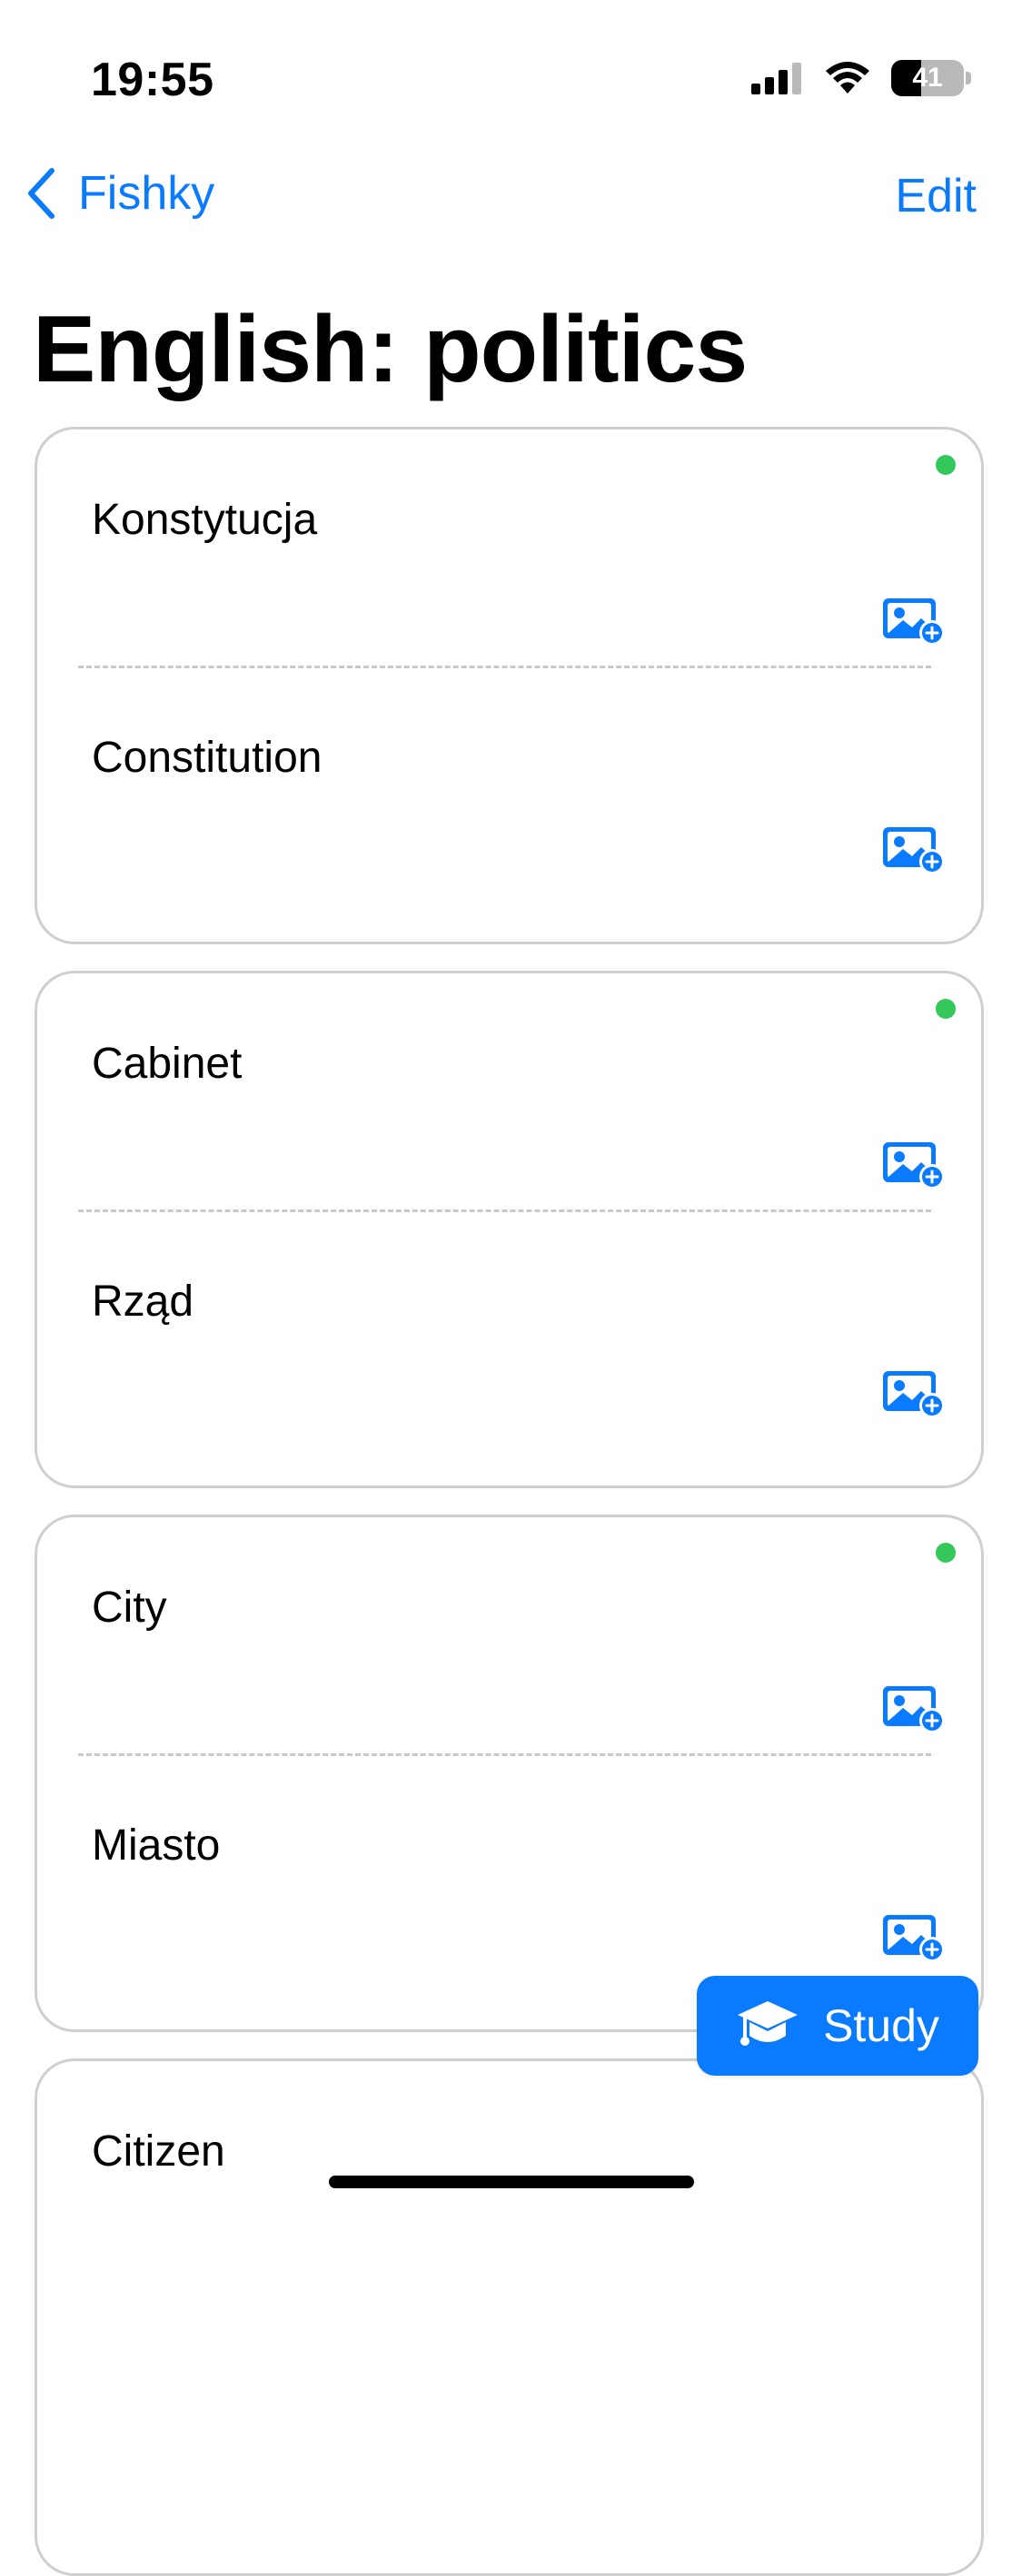 Image resolution: width=1022 pixels, height=2576 pixels. I want to click on status-time: 19:55, so click(152, 80).